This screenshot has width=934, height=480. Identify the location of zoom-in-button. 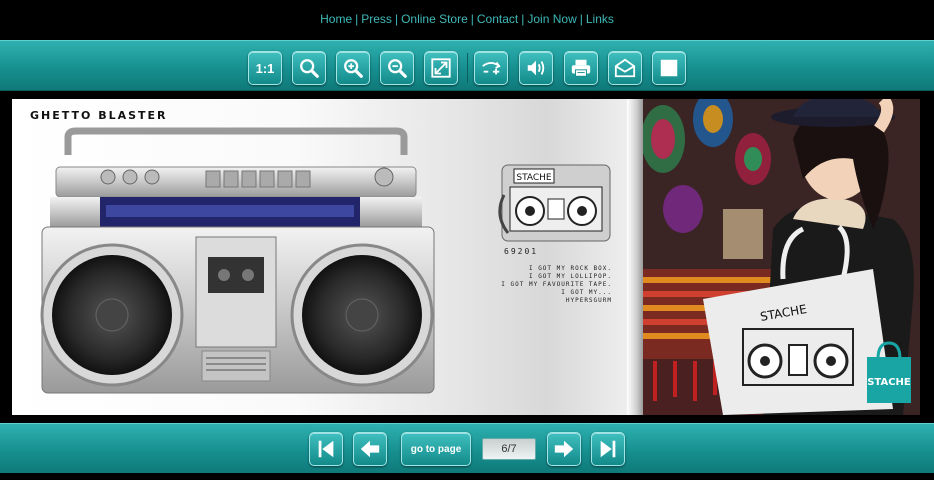
(353, 68).